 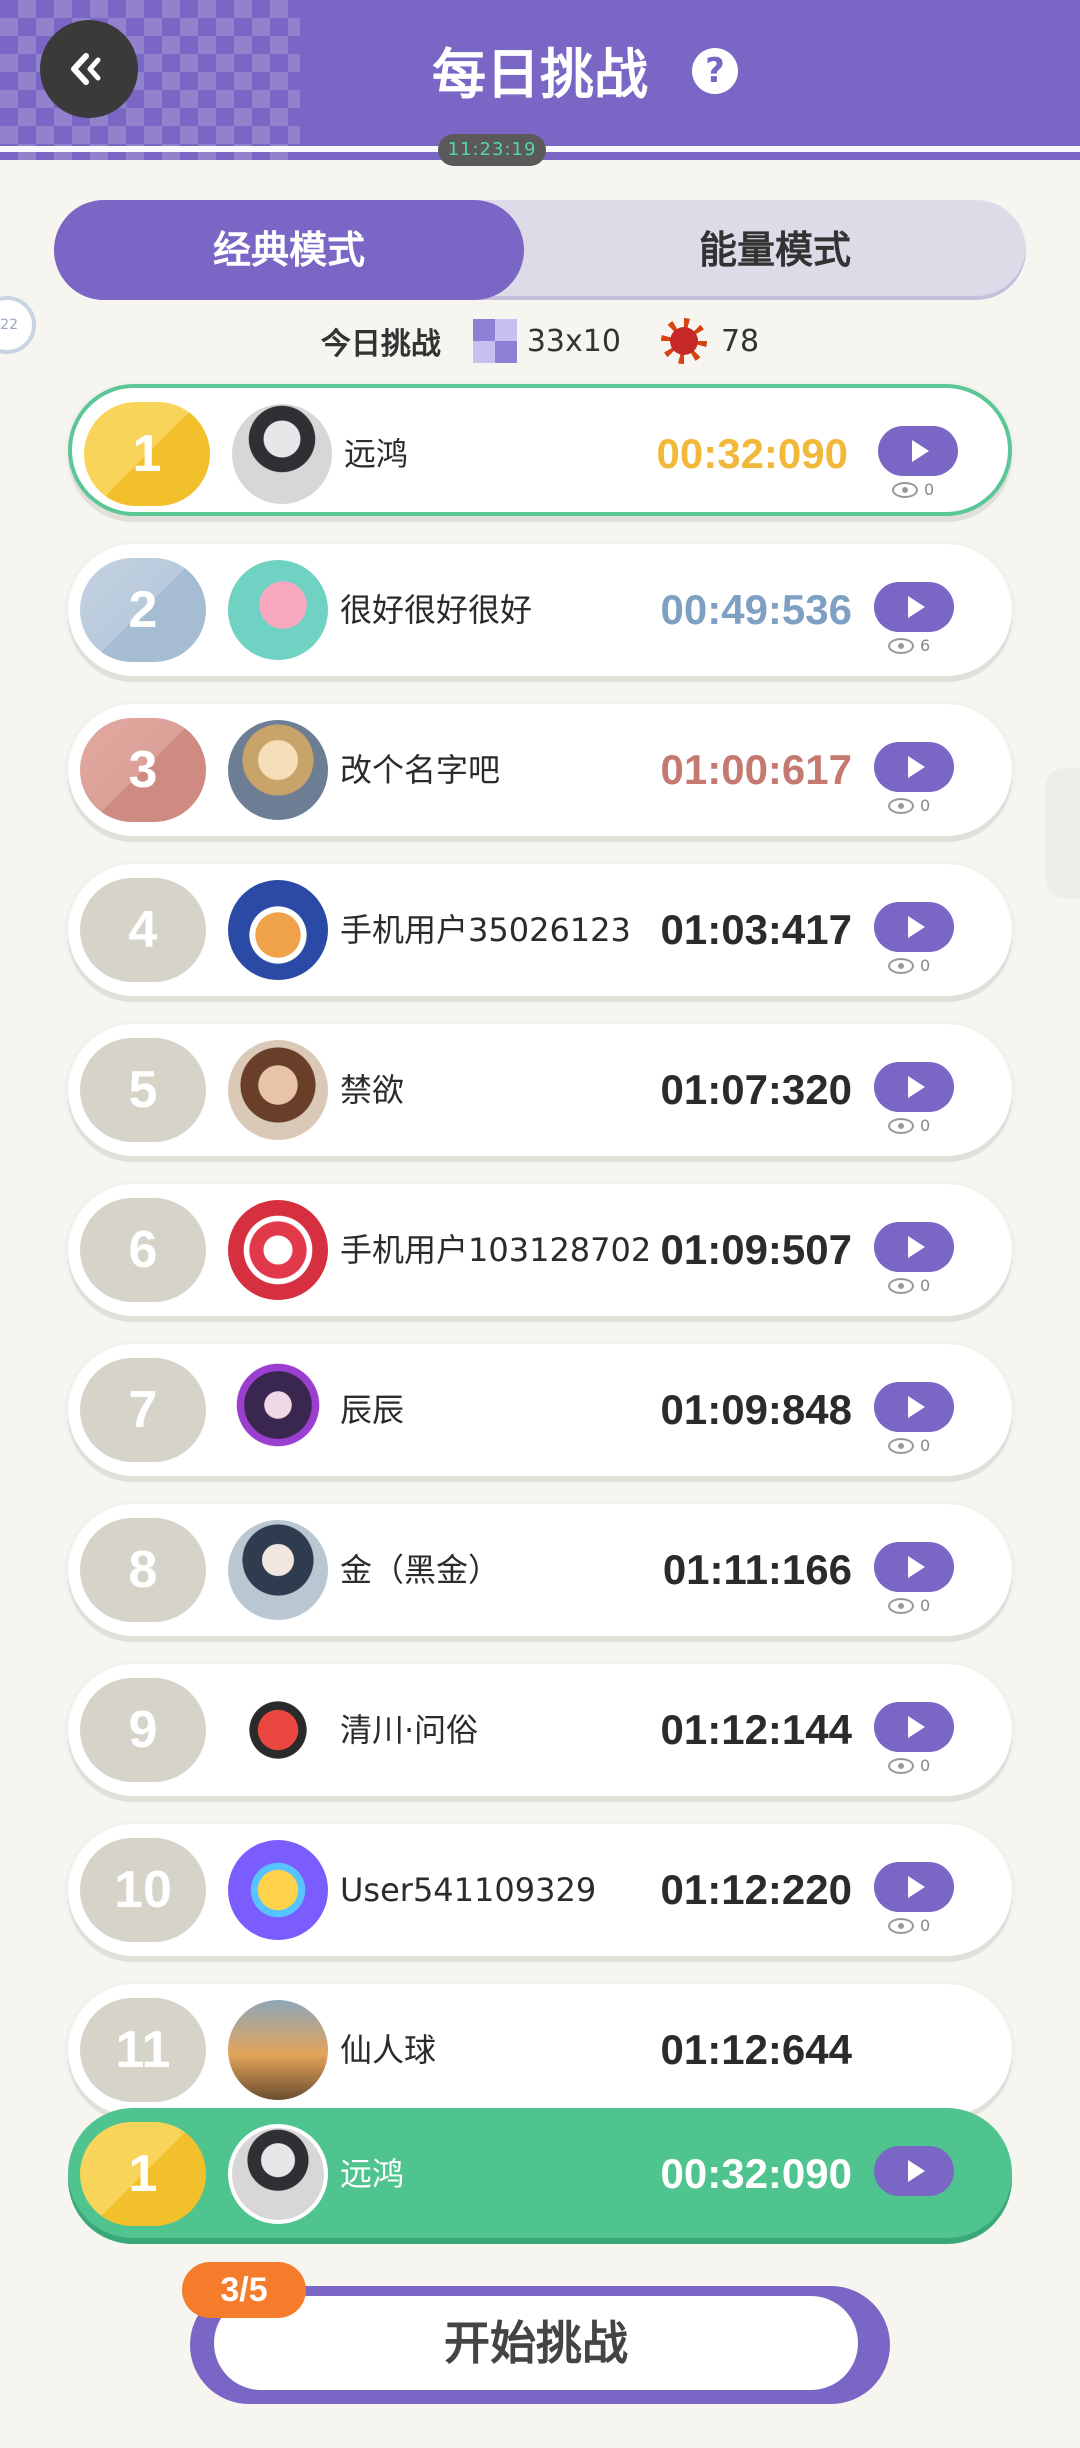 I want to click on my-time: 00:32:090, so click(x=756, y=2173).